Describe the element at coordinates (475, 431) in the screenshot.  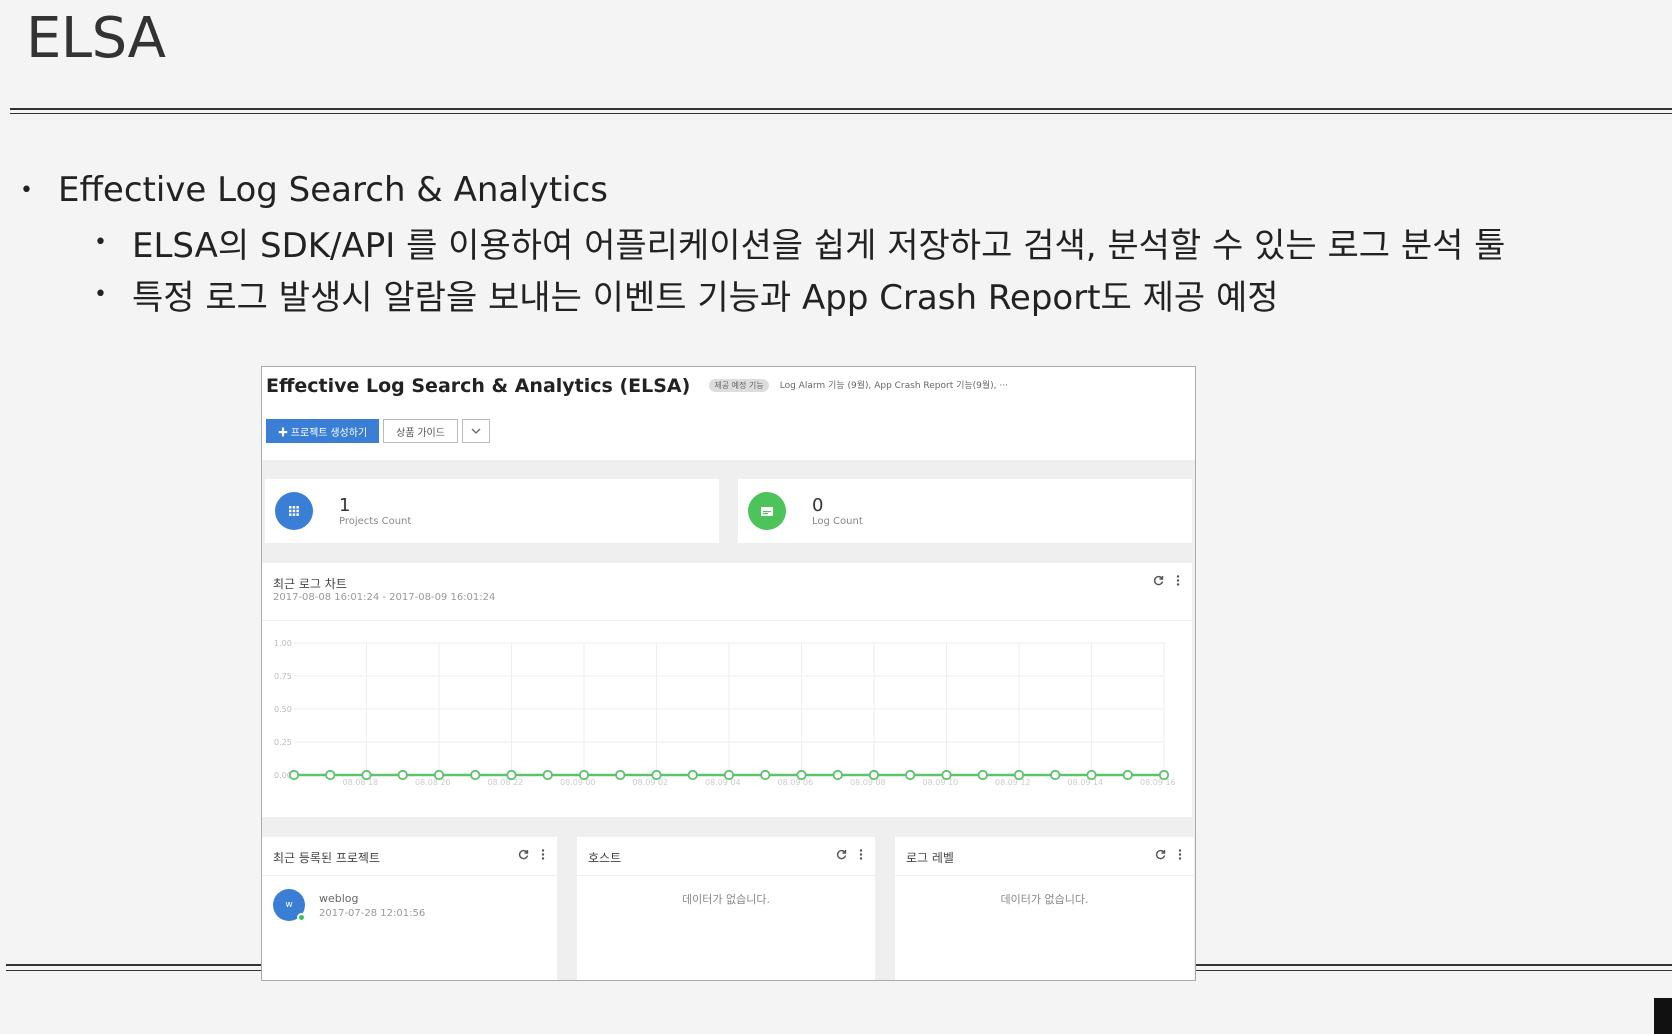
I see `chevron-down-icon` at that location.